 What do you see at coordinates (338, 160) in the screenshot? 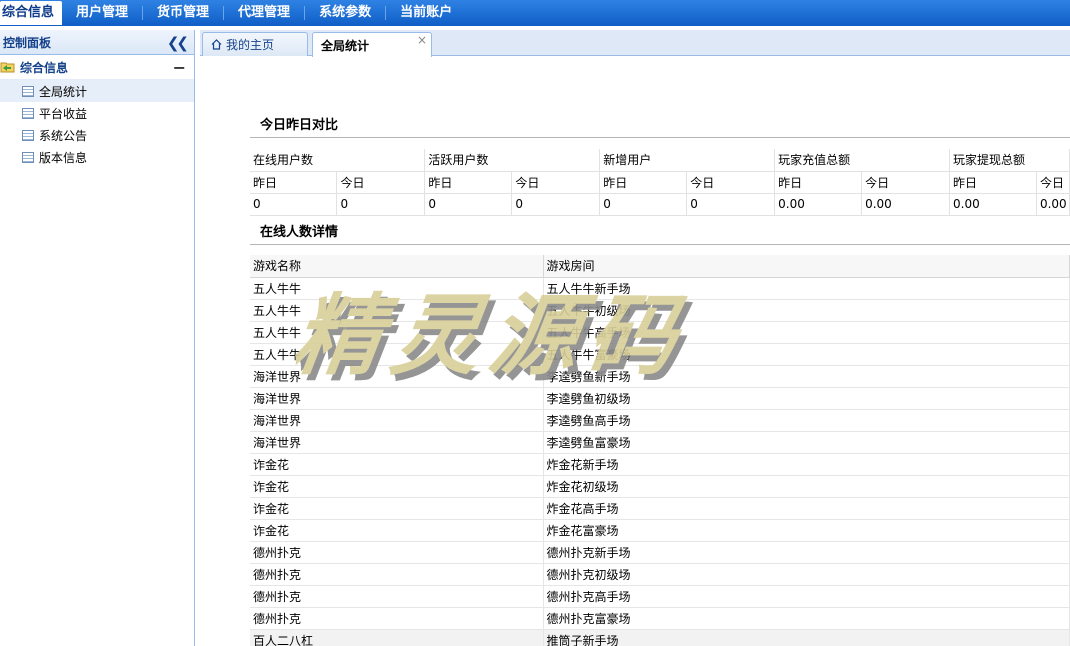
I see `header-online-users: 在线用户数` at bounding box center [338, 160].